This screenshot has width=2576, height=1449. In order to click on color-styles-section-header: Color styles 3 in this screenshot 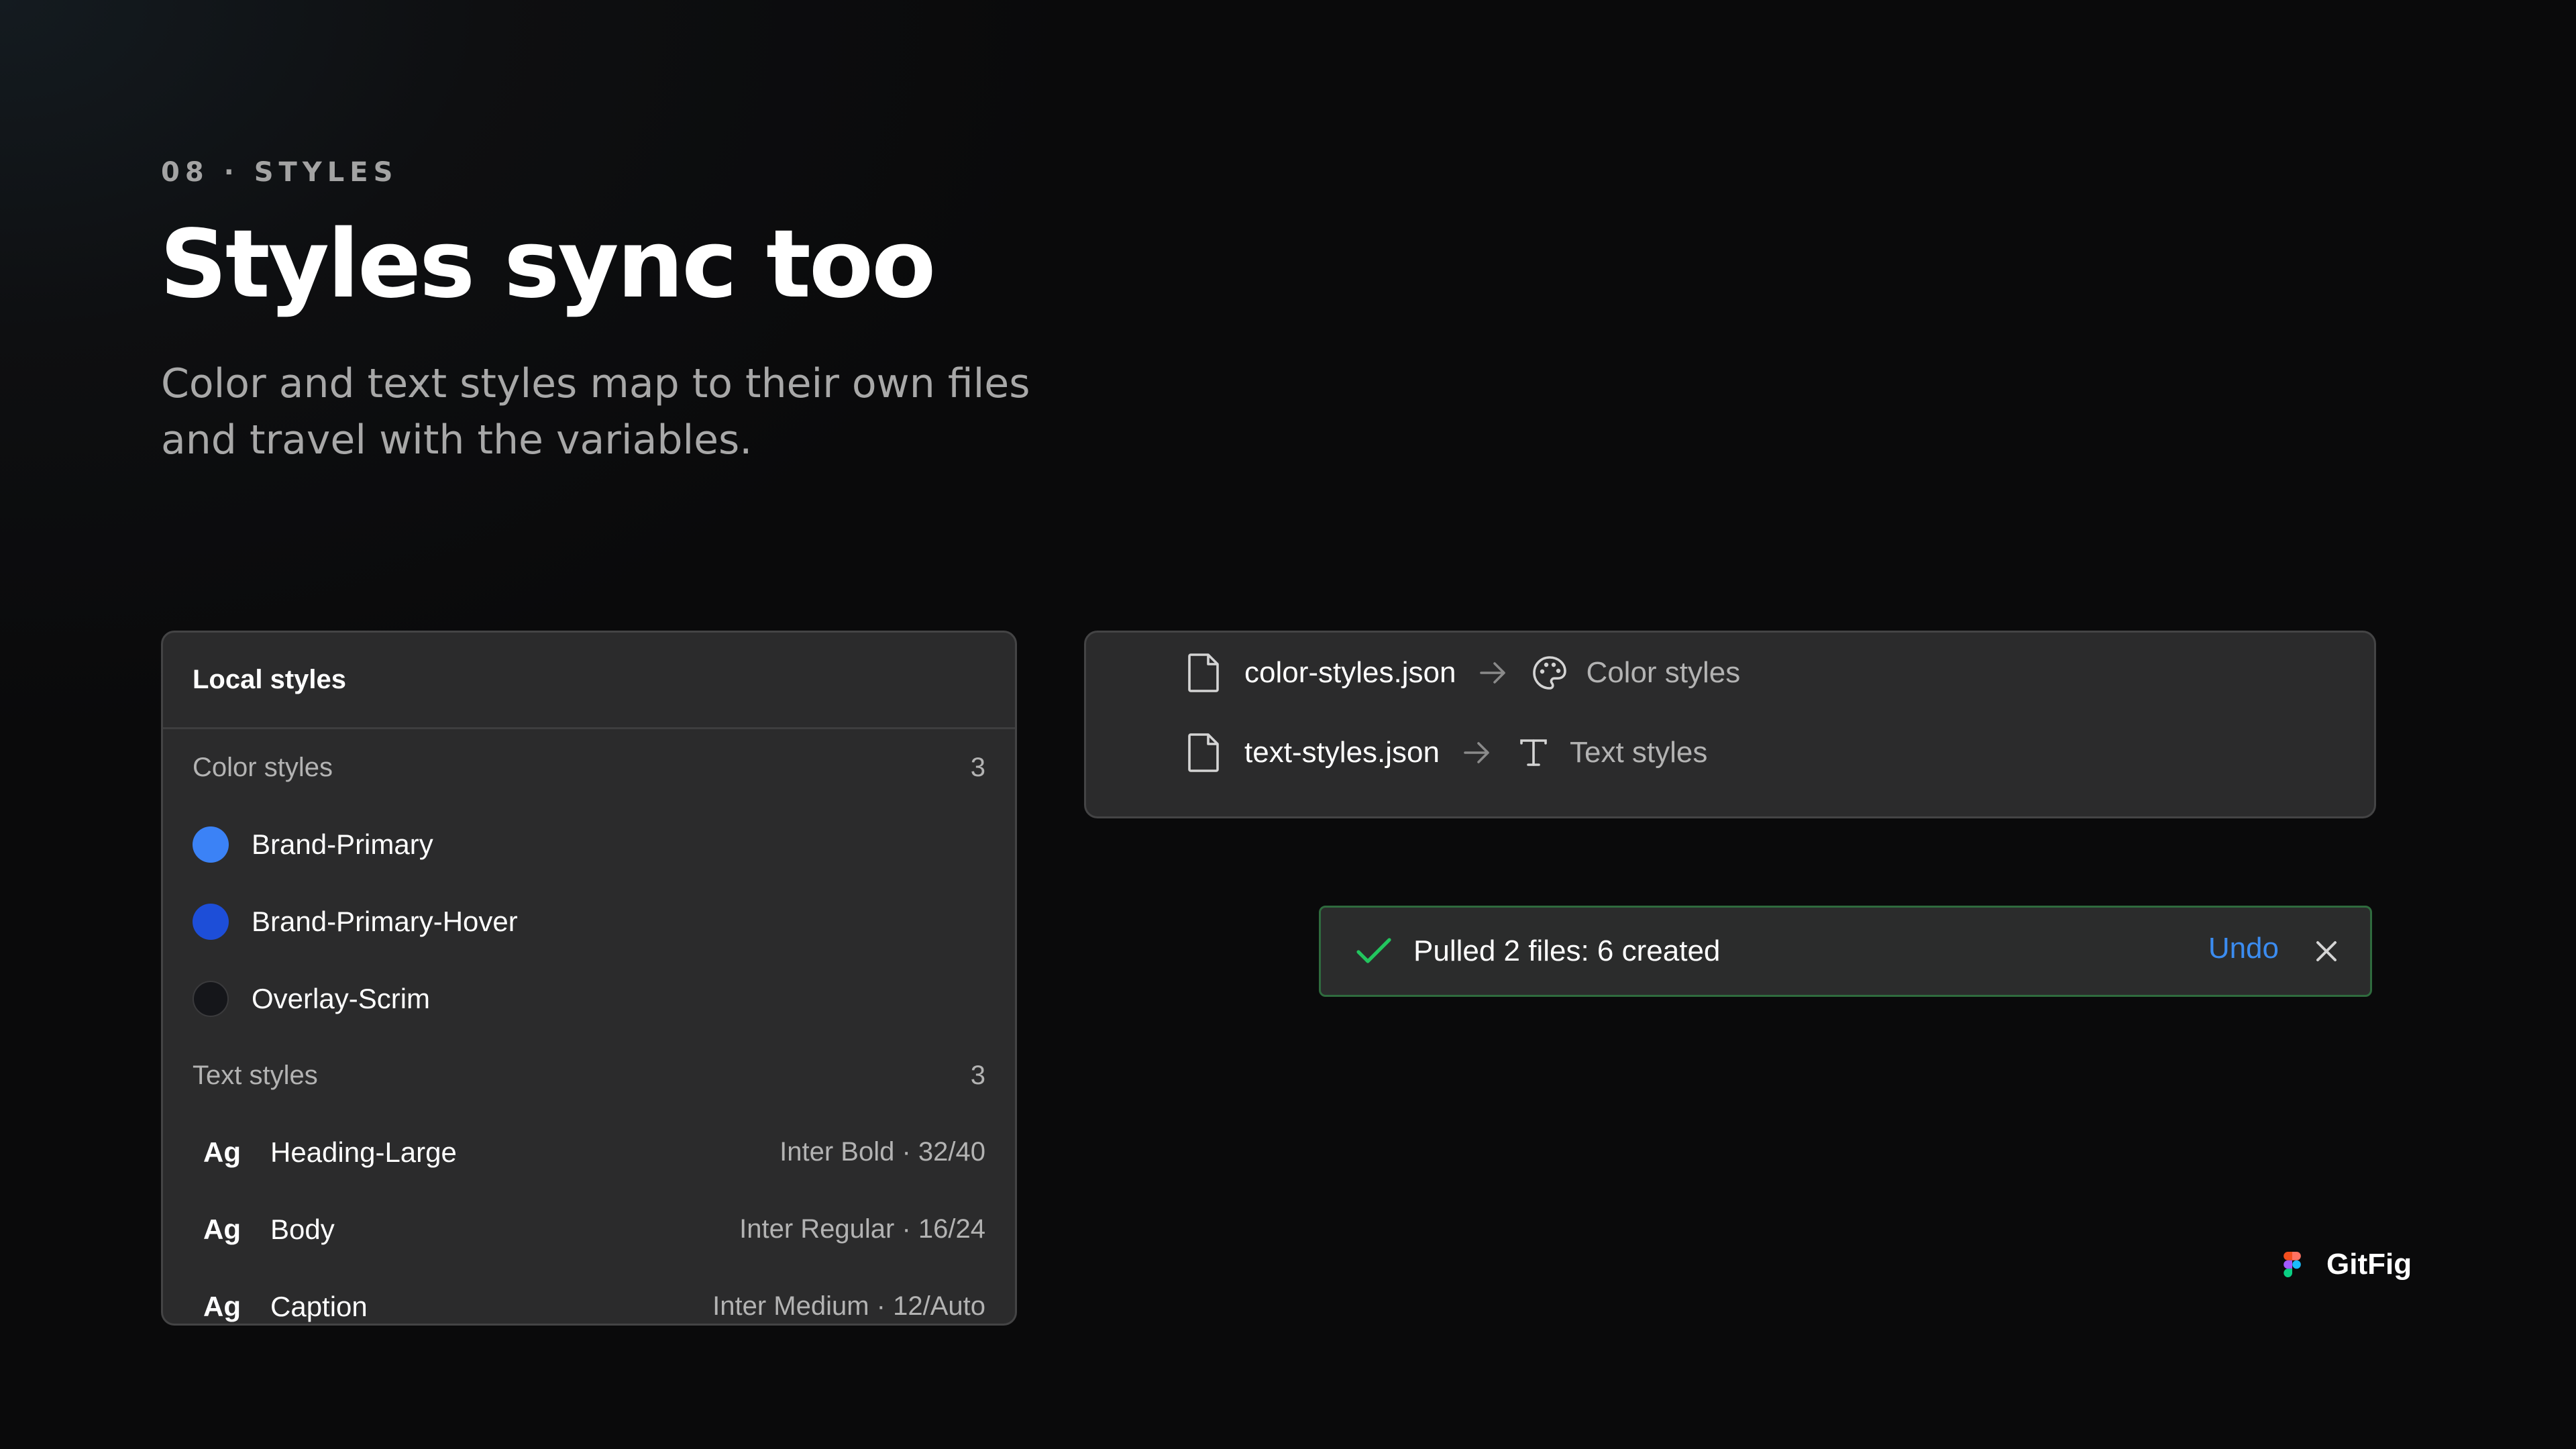, I will do `click(589, 767)`.